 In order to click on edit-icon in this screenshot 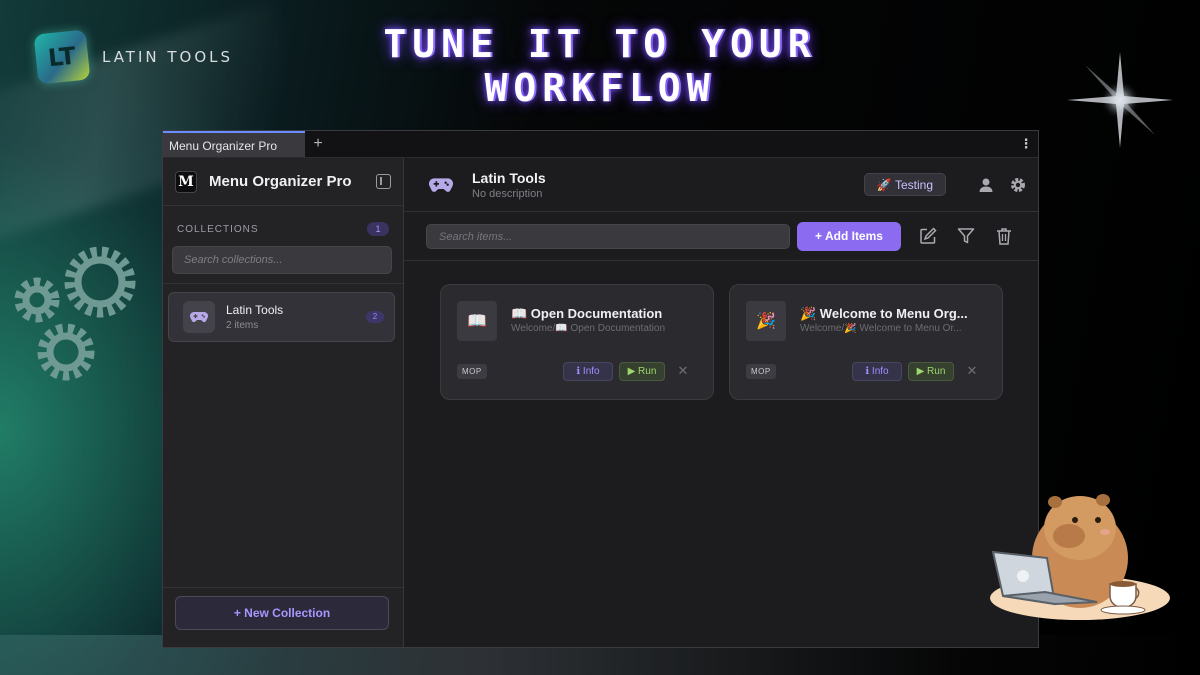, I will do `click(928, 236)`.